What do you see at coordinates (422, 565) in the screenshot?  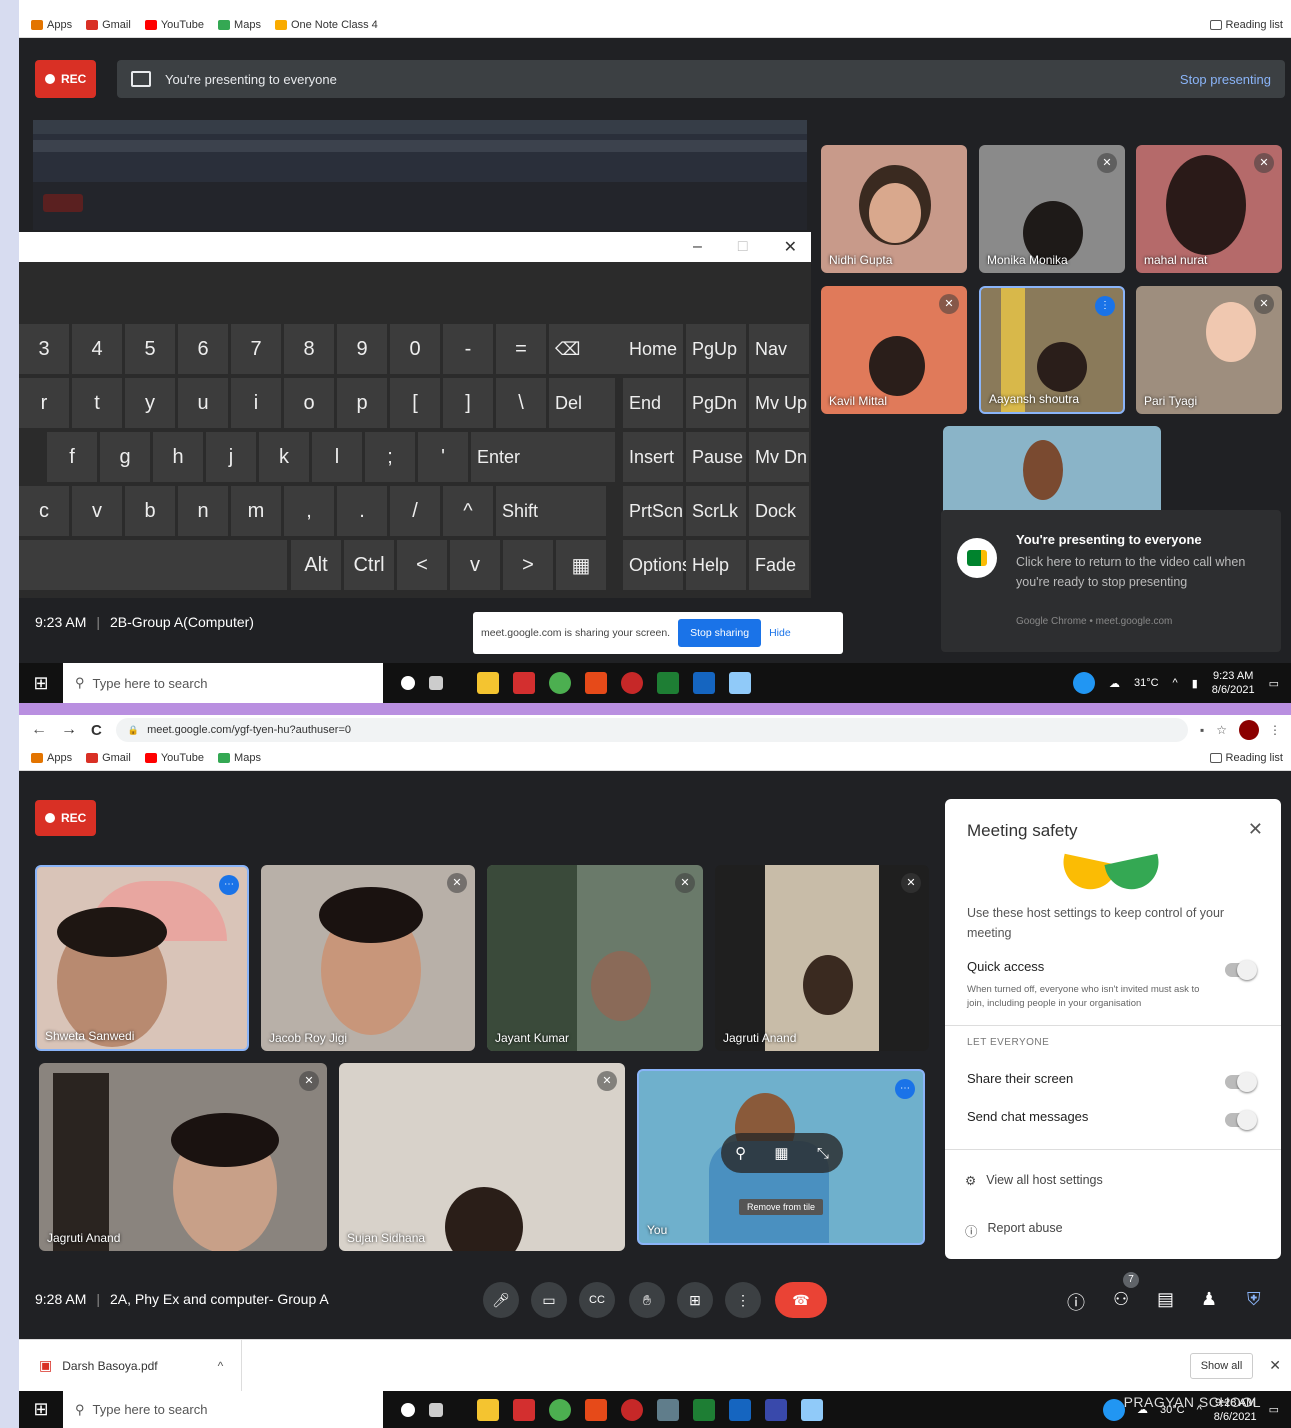 I see `keyboard-key: <` at bounding box center [422, 565].